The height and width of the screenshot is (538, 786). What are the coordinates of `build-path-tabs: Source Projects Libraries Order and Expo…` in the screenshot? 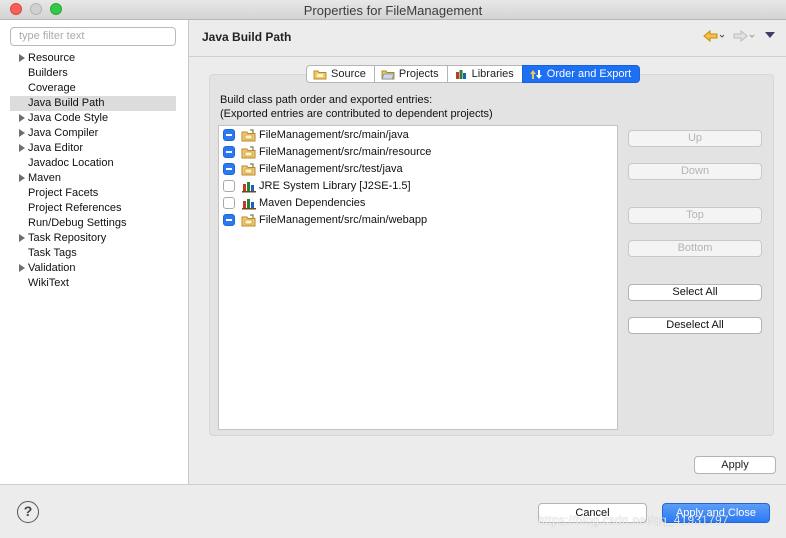 It's located at (473, 74).